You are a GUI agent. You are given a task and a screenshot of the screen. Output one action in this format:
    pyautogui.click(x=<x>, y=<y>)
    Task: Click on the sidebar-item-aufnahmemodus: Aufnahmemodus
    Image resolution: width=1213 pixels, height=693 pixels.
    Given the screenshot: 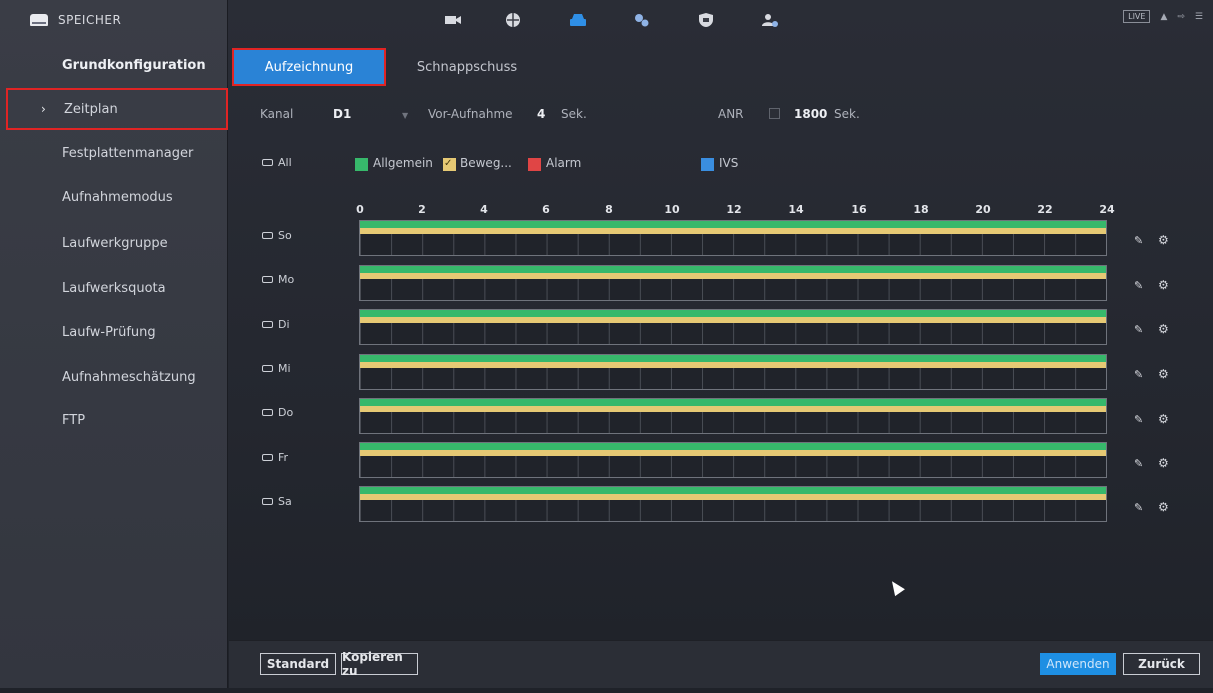 What is the action you would take?
    pyautogui.click(x=114, y=197)
    